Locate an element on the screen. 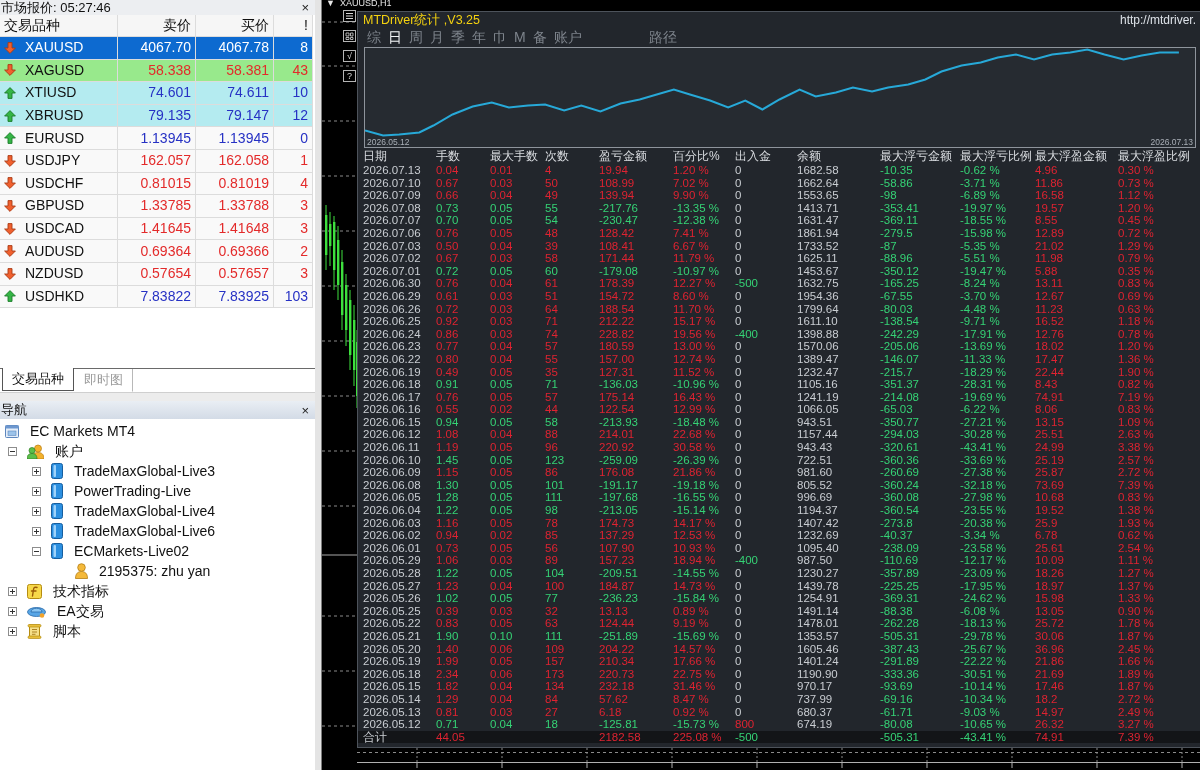 The image size is (1200, 770). panel-tab: 交易品种 is located at coordinates (38, 380).